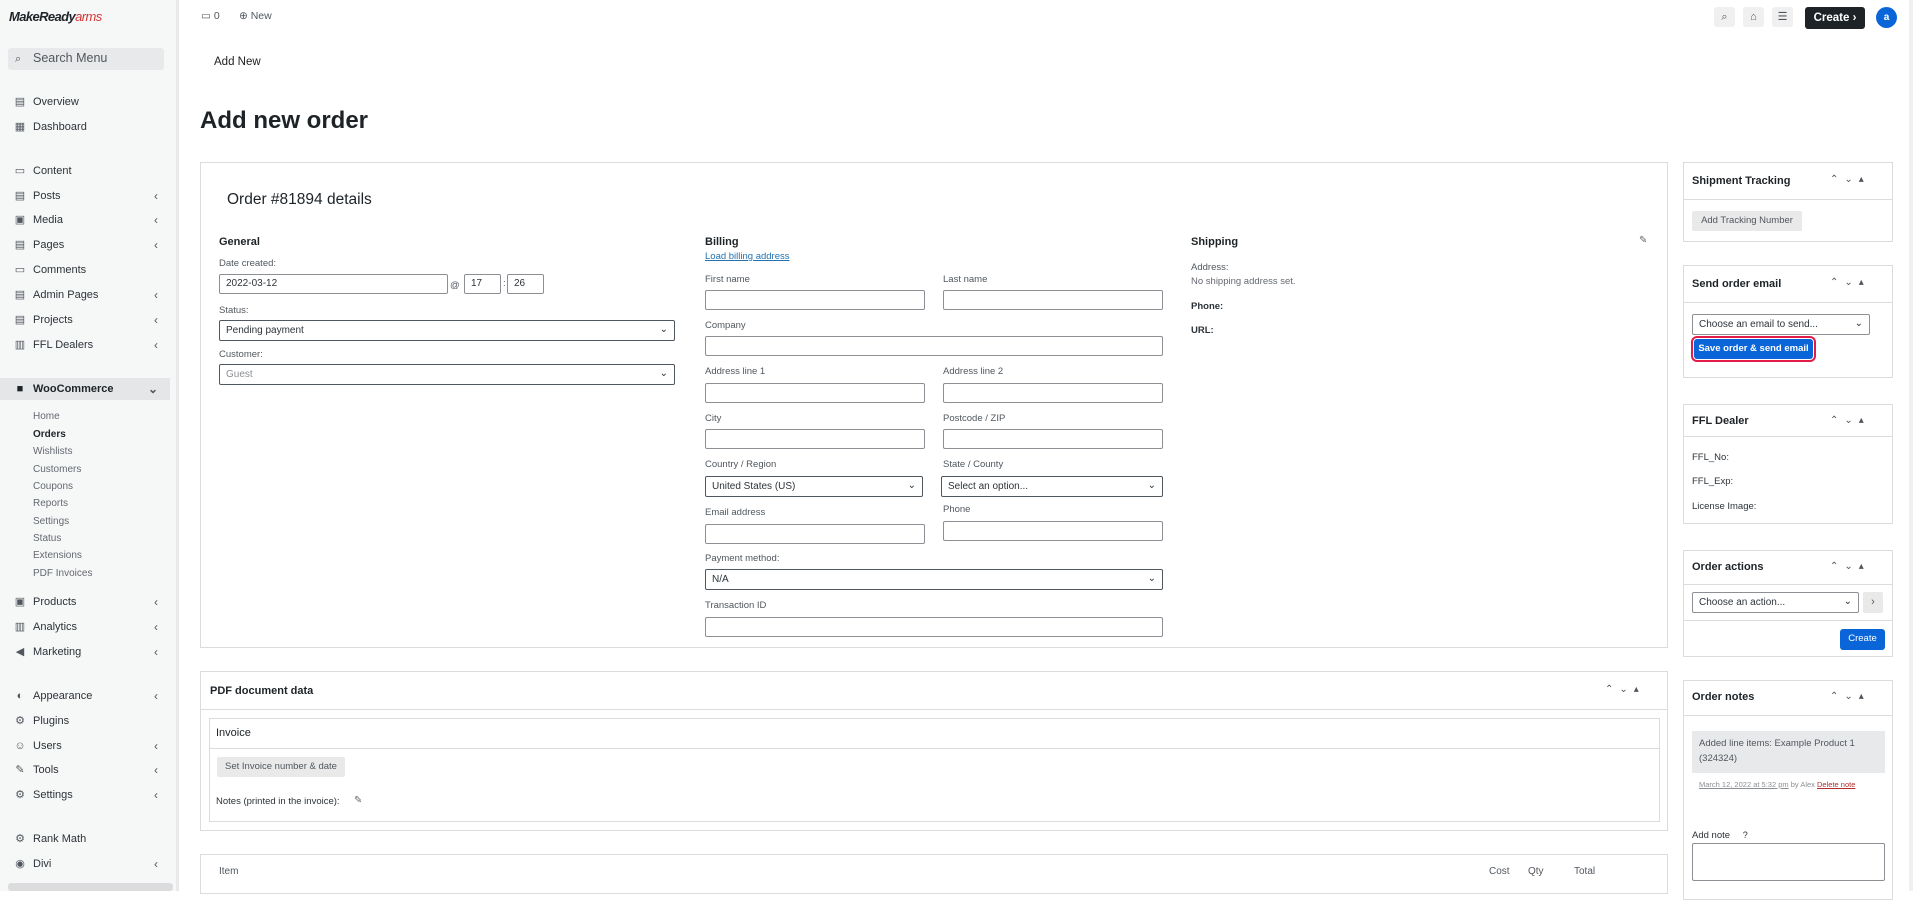 This screenshot has height=900, width=1913. What do you see at coordinates (1873, 602) in the screenshot?
I see `apply-action-button: ›` at bounding box center [1873, 602].